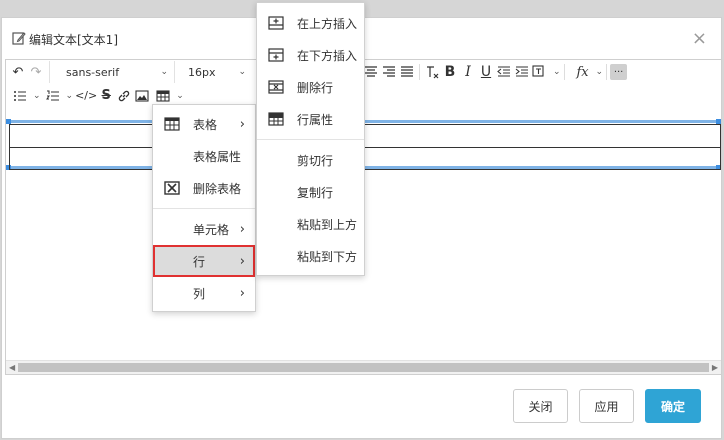 The width and height of the screenshot is (724, 440). Describe the element at coordinates (276, 23) in the screenshot. I see `insert-row-above-icon` at that location.